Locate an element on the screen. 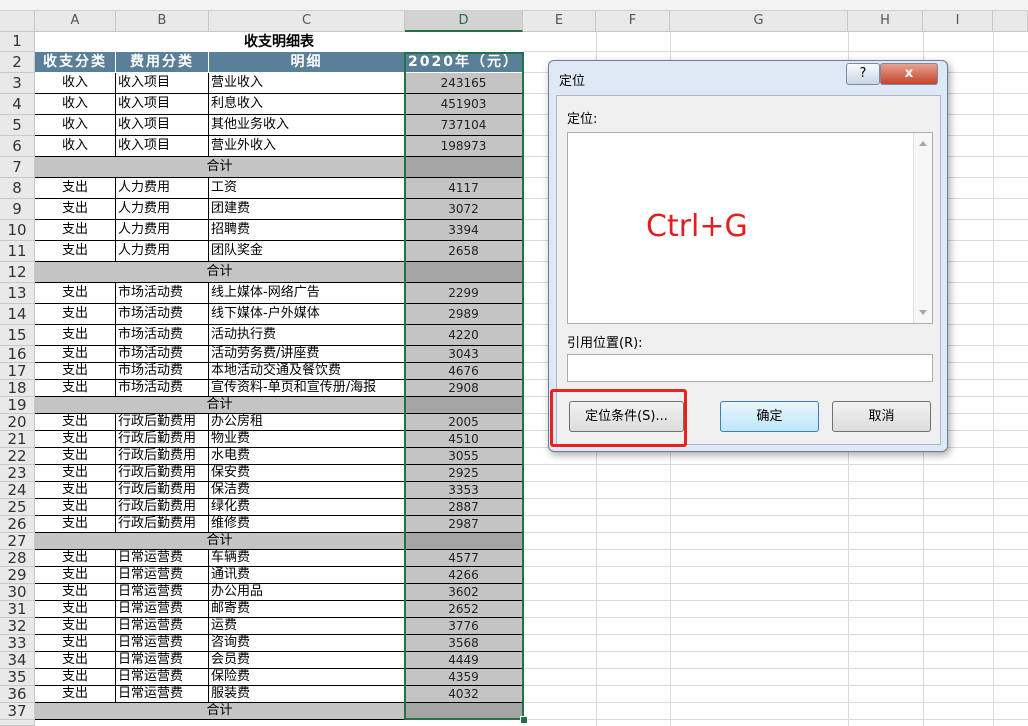  row-header: 6 is located at coordinates (17, 146).